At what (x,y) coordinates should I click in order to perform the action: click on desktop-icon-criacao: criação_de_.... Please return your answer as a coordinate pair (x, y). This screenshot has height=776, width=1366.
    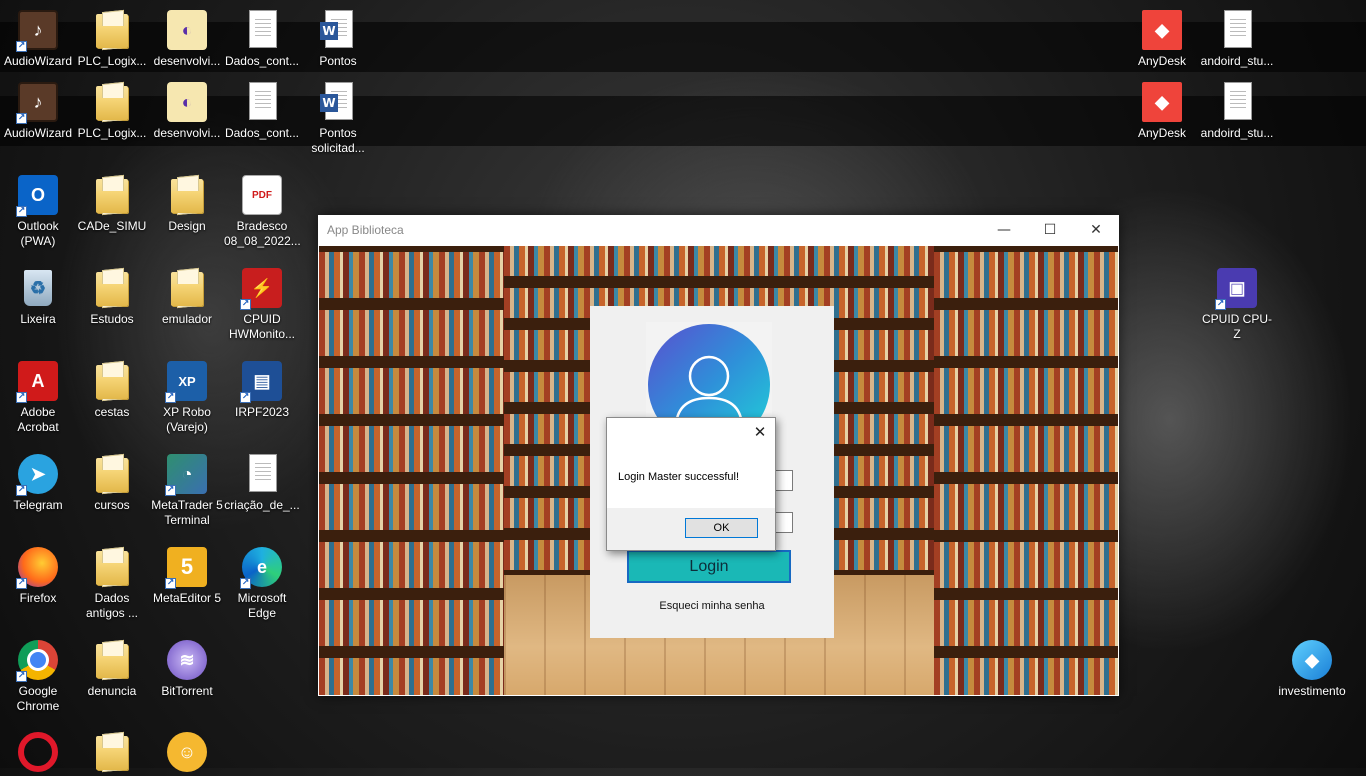
    Looking at the image, I should click on (262, 482).